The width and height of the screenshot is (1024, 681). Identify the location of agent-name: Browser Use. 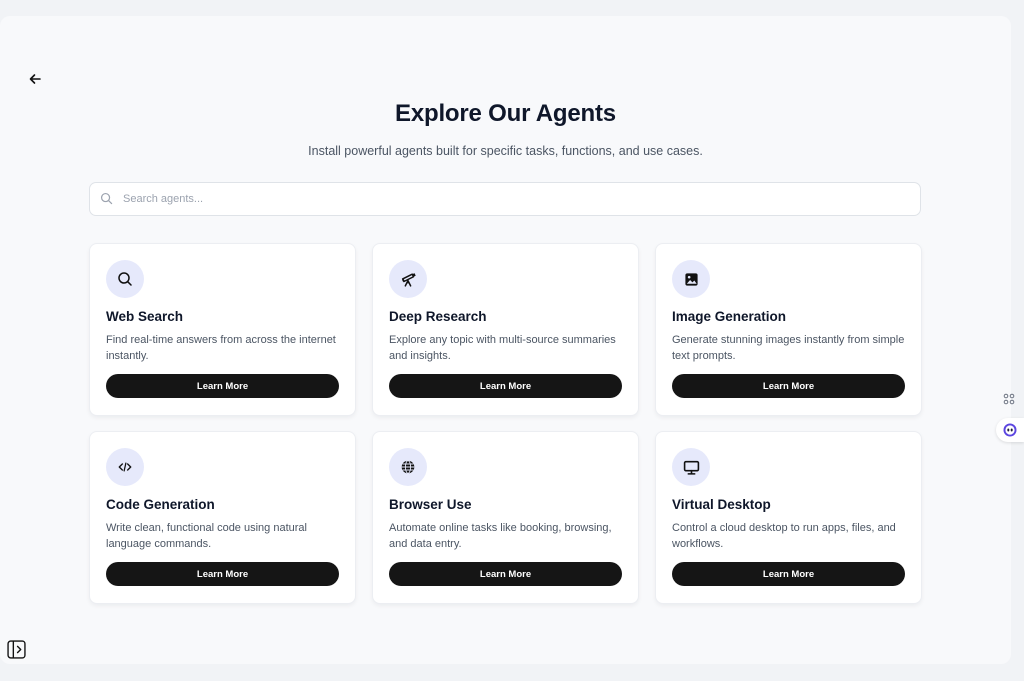
(430, 504).